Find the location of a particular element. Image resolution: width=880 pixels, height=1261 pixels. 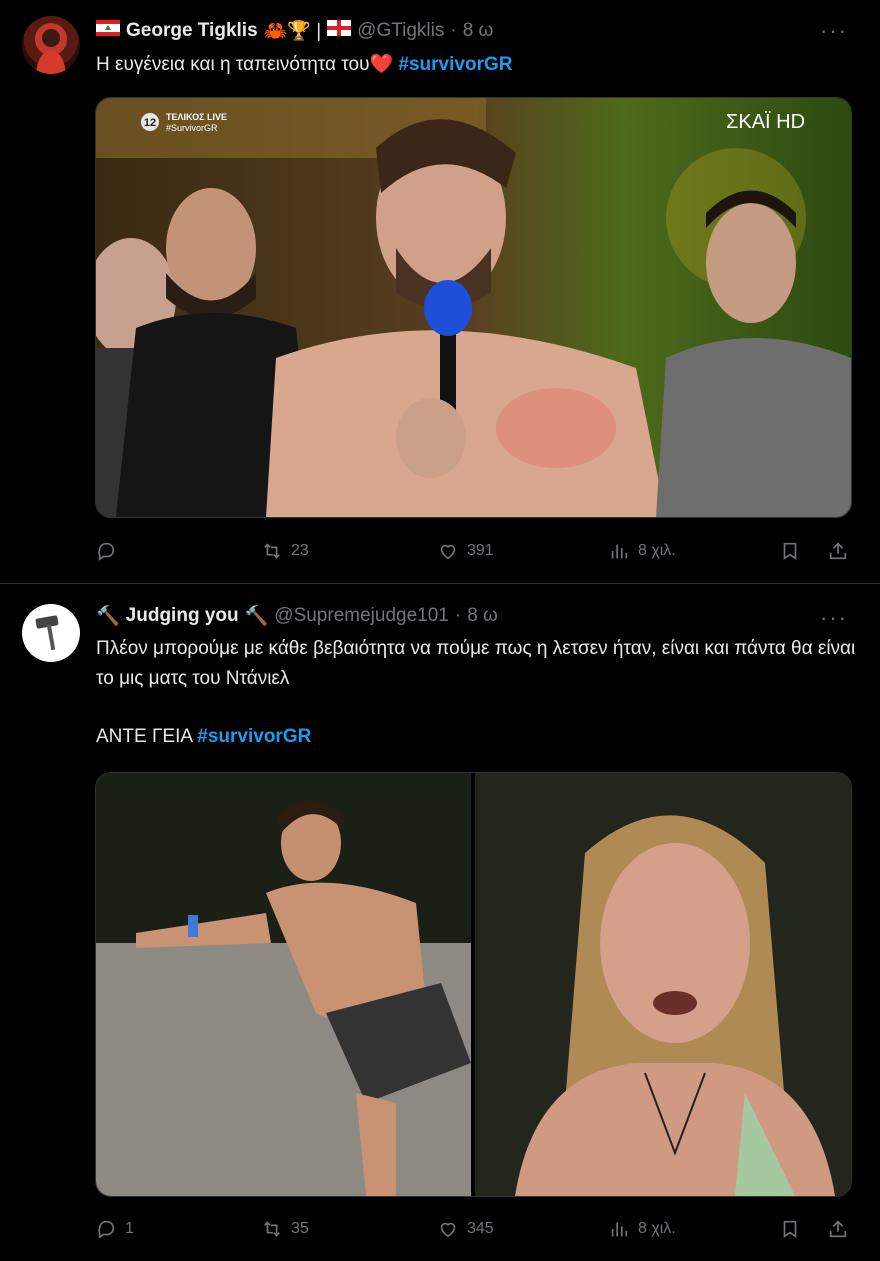

handle: @Supremejudge101 is located at coordinates (361, 616).